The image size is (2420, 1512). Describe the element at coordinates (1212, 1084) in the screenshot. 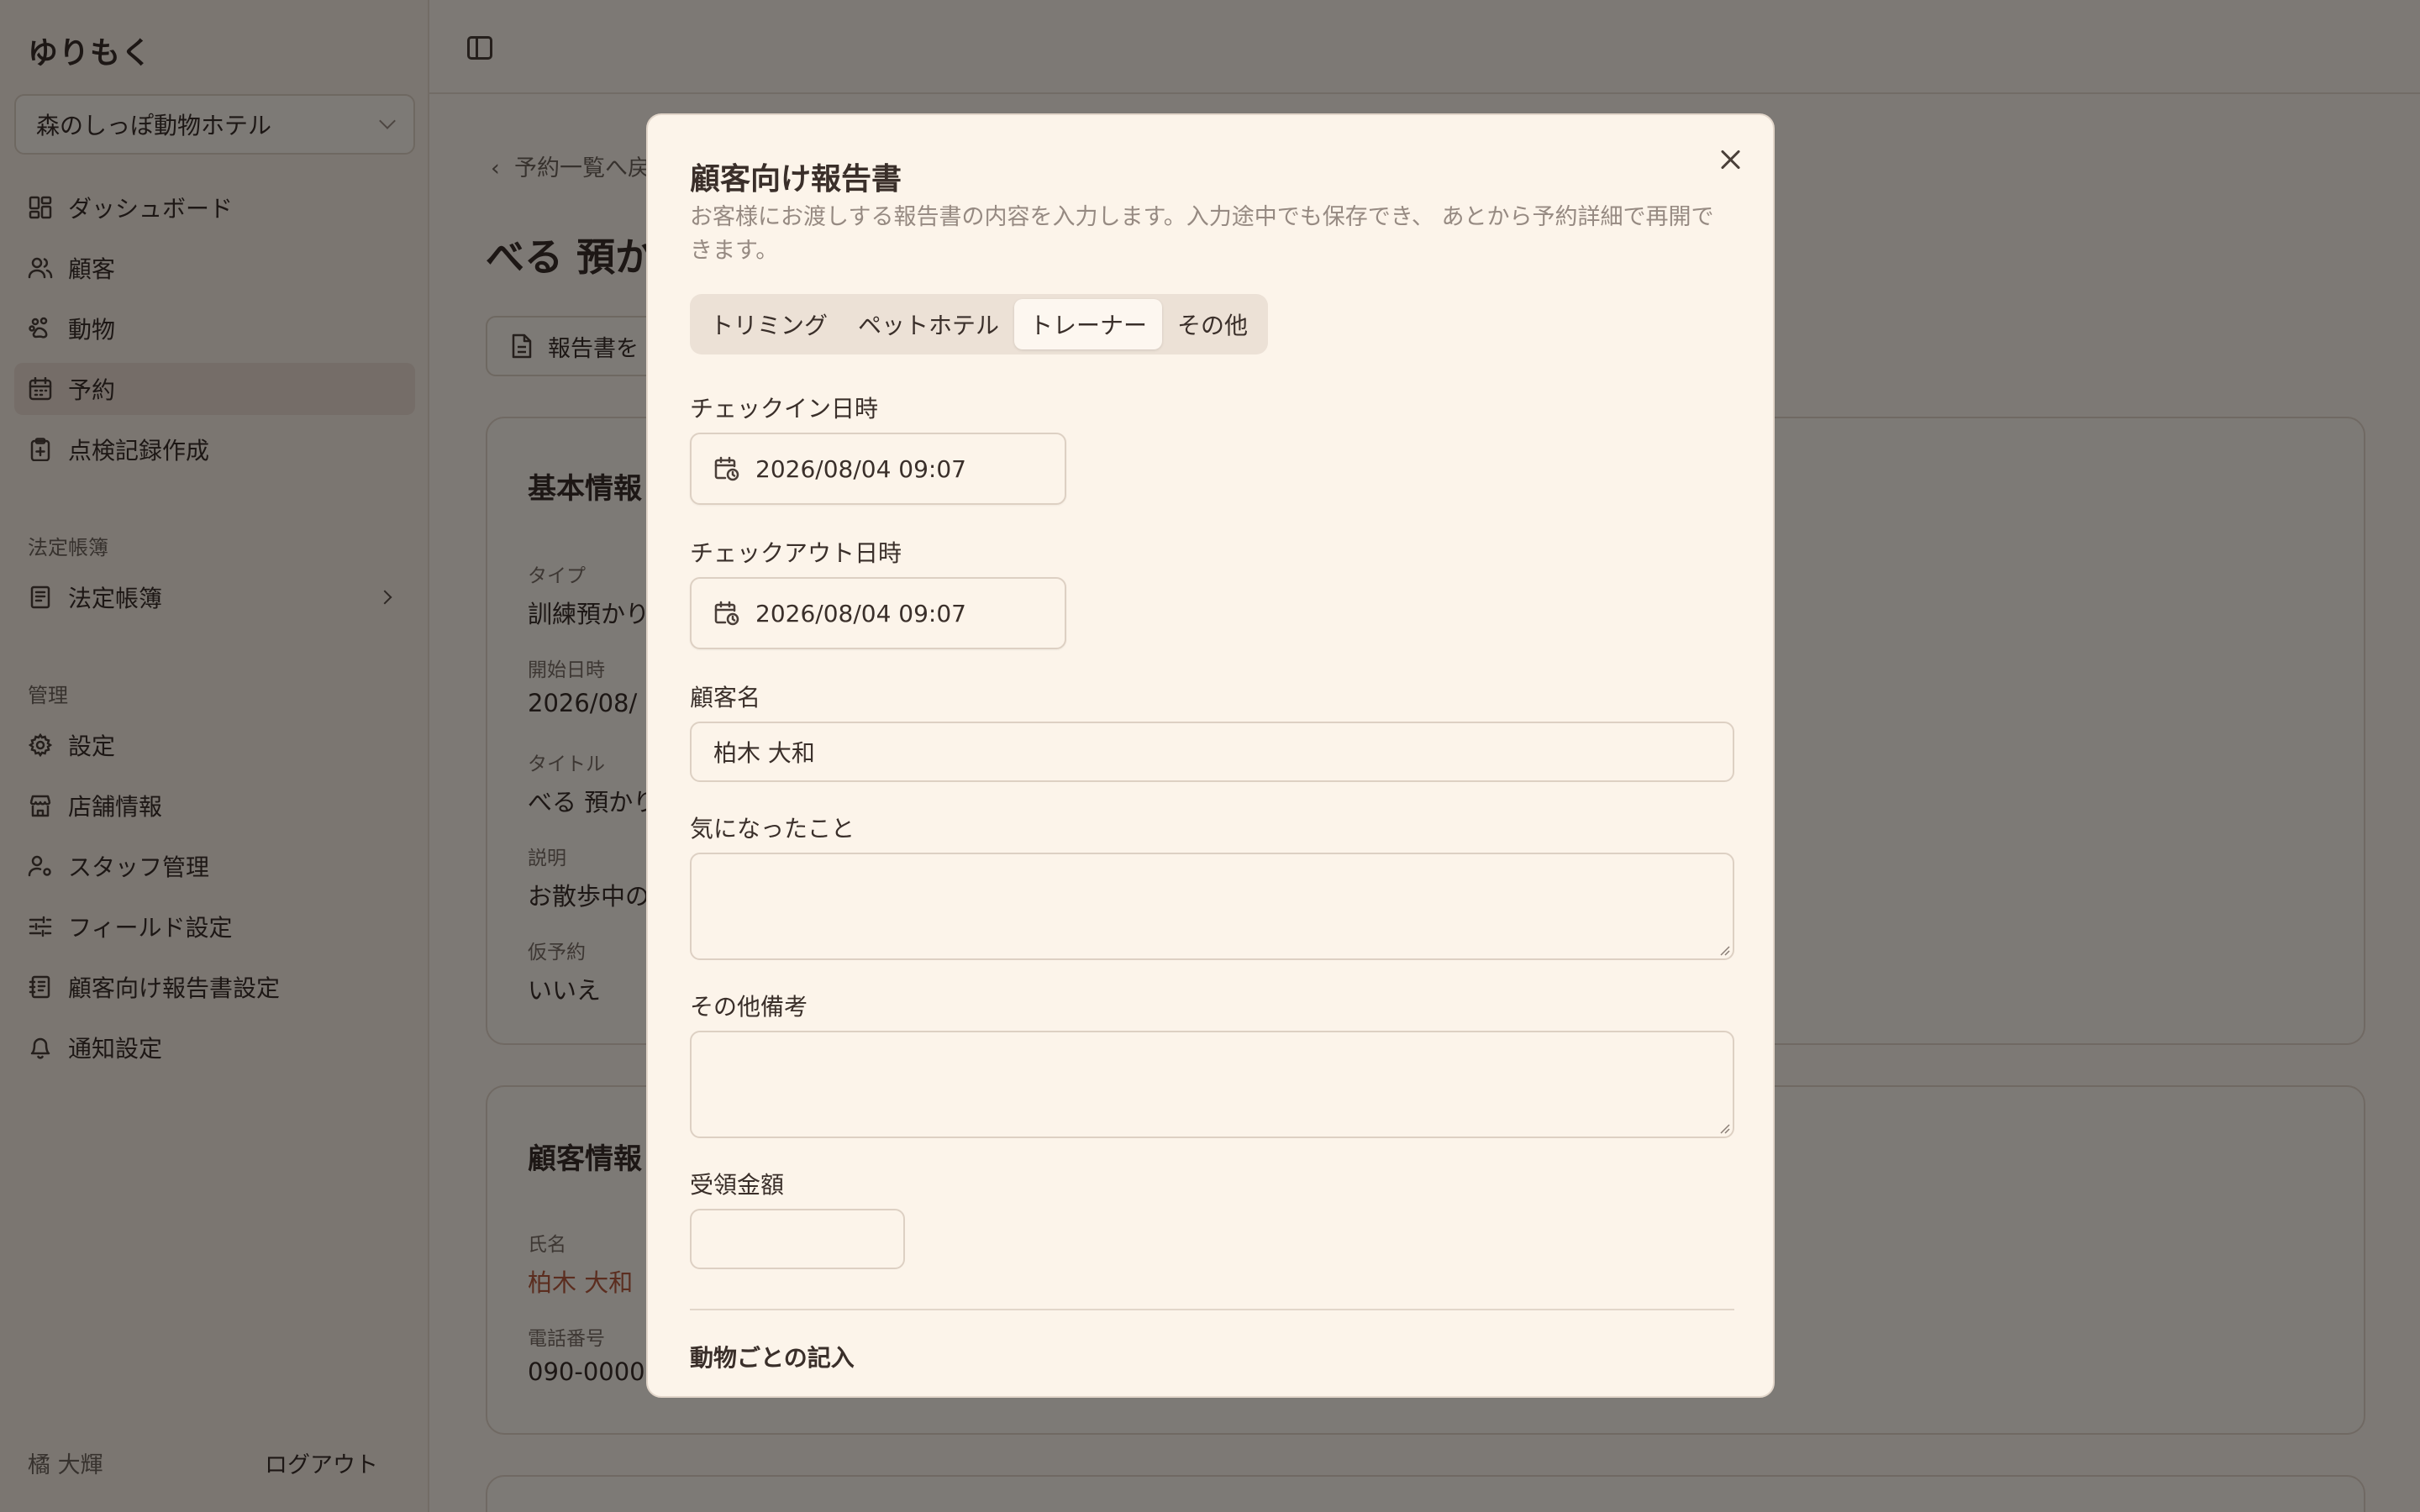

I see `notes-textarea` at that location.